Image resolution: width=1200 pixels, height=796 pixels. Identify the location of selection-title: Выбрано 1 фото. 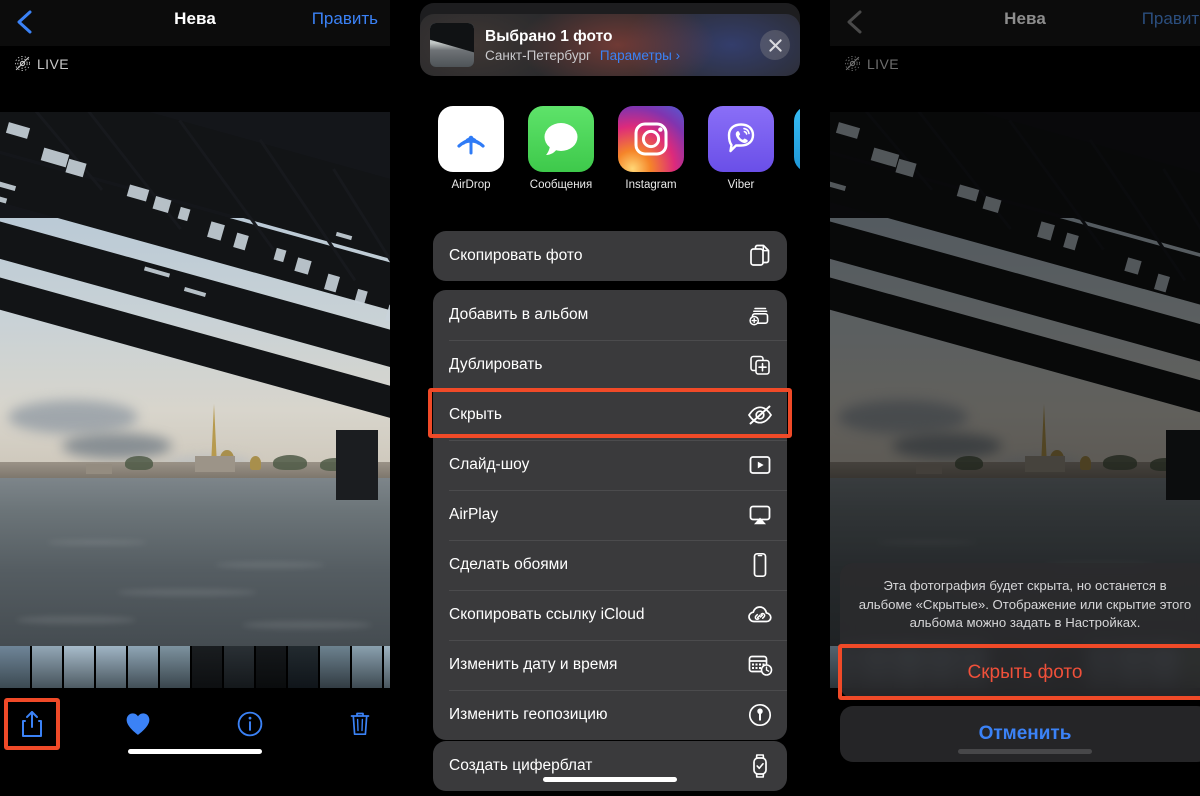
(549, 36).